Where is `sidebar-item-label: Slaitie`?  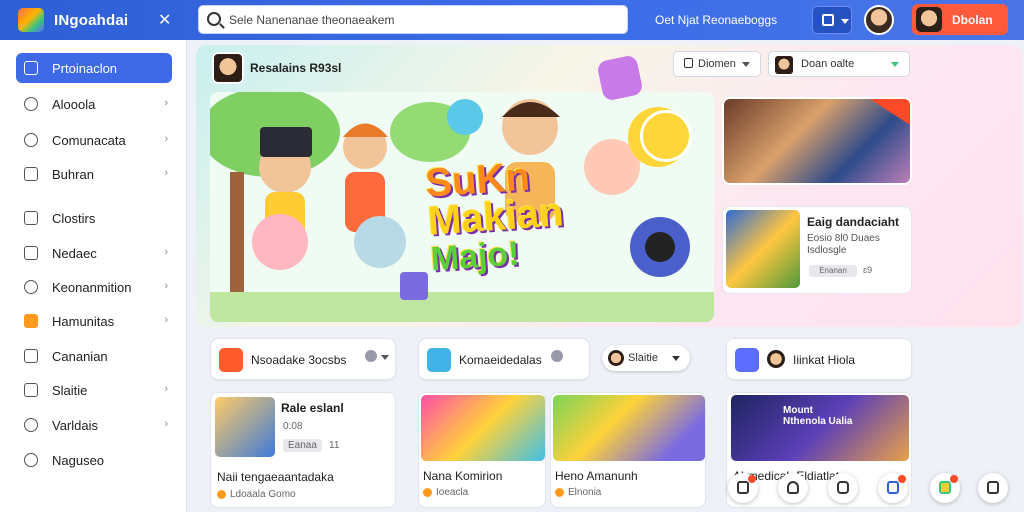
sidebar-item-label: Slaitie is located at coordinates (70, 390).